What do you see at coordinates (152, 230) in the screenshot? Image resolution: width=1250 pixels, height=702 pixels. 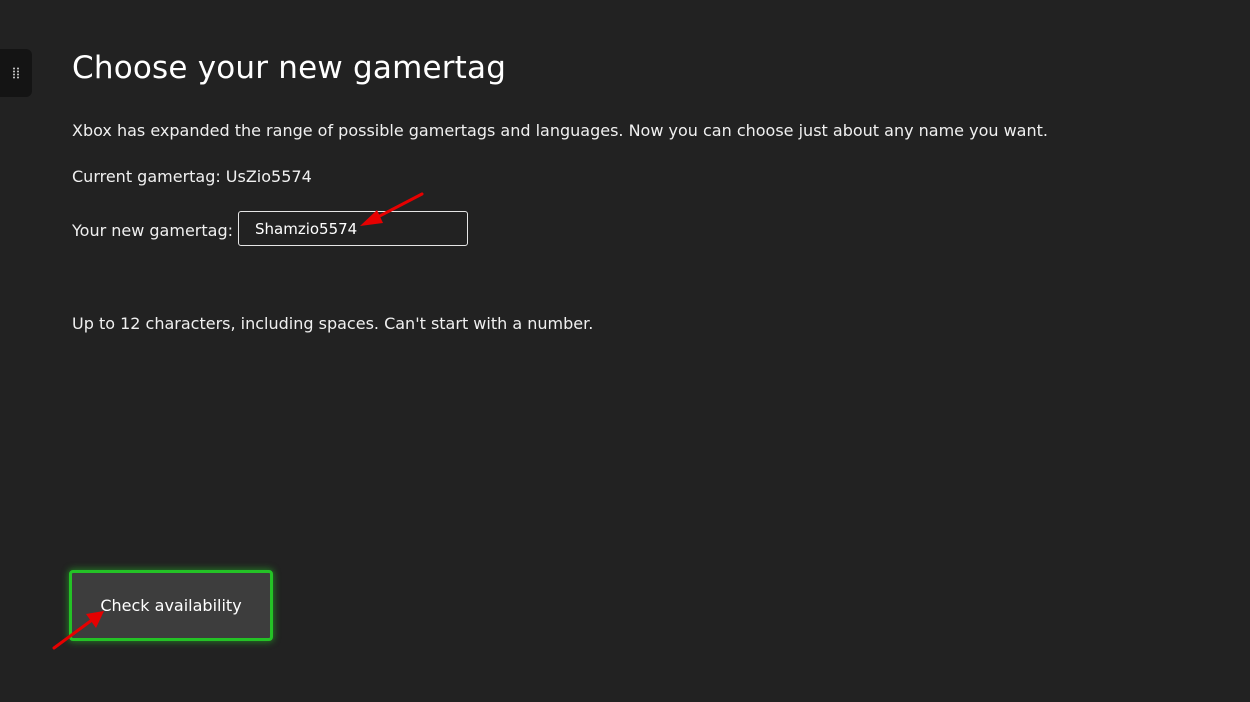 I see `new-gamertag-label: Your new gamertag:` at bounding box center [152, 230].